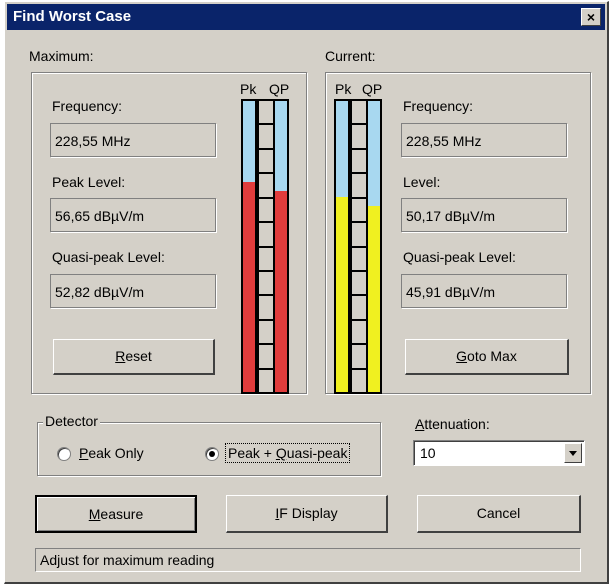 Image resolution: width=613 pixels, height=586 pixels. What do you see at coordinates (116, 453) in the screenshot?
I see `peak-only-text: eak Only` at bounding box center [116, 453].